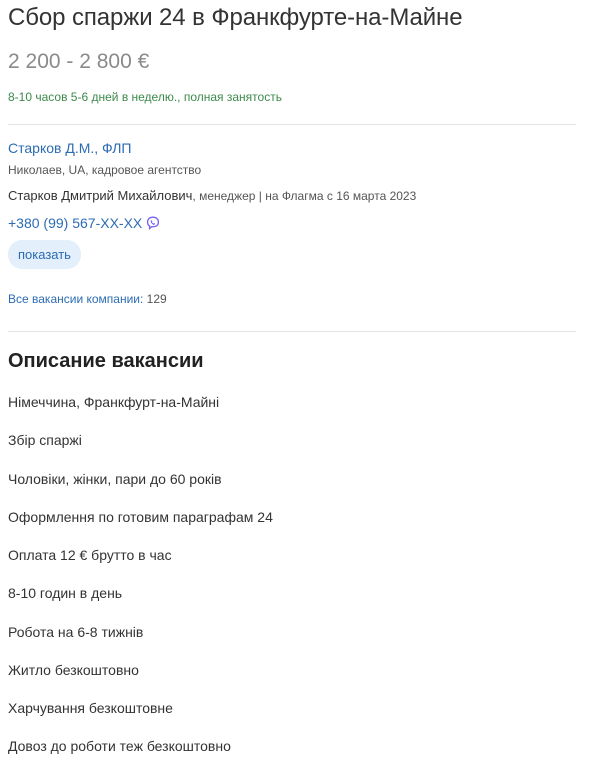 This screenshot has height=768, width=589. I want to click on description-line: Оплата 12 € брутто в час, so click(90, 555).